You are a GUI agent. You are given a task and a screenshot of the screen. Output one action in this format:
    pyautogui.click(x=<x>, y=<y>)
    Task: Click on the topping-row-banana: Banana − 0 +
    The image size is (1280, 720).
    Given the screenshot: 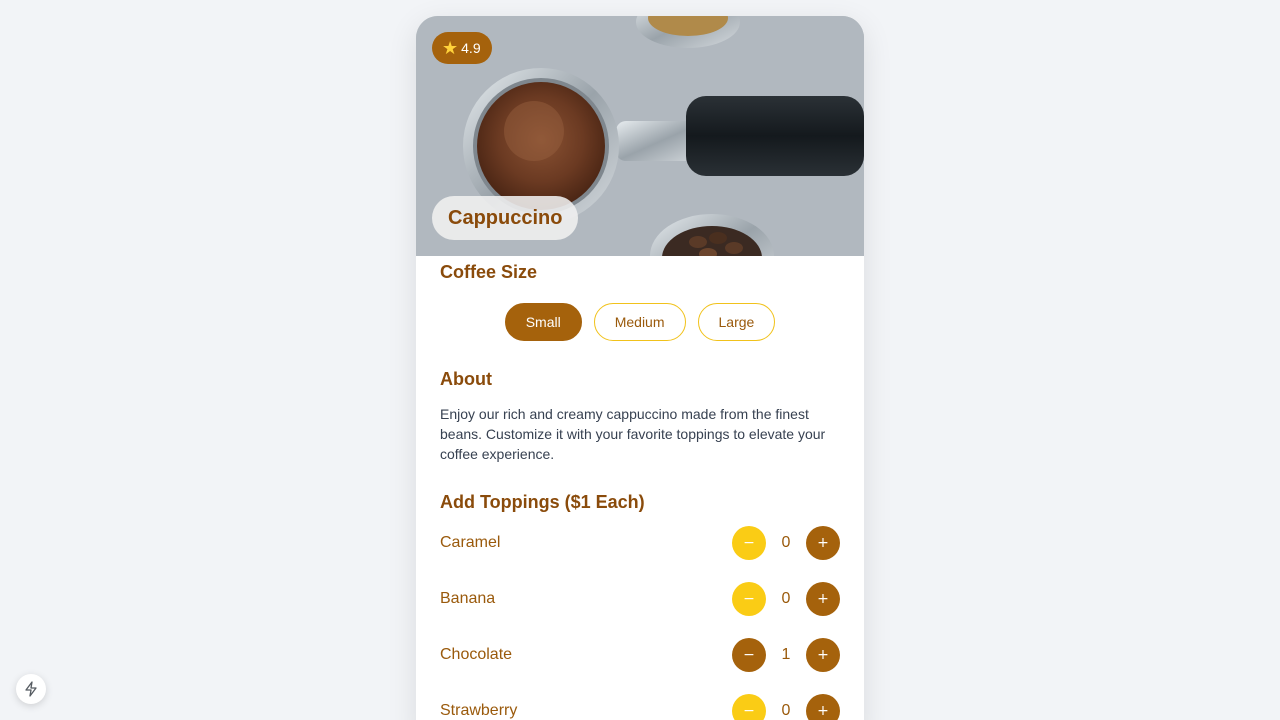 What is the action you would take?
    pyautogui.click(x=640, y=599)
    